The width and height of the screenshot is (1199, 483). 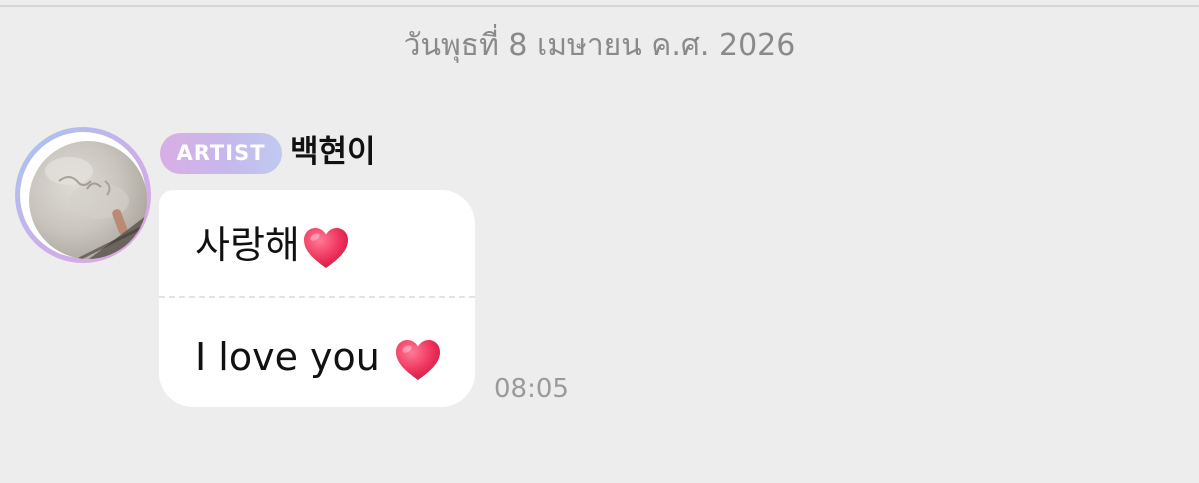 I want to click on avatar-border, so click(x=83, y=195).